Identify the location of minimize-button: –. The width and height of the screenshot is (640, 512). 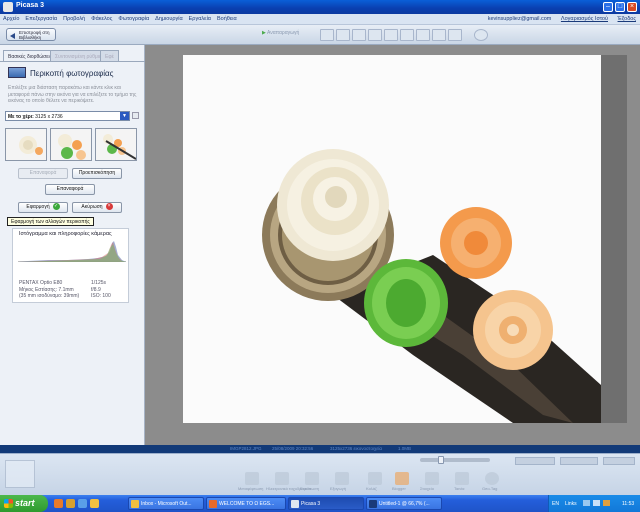
(608, 7).